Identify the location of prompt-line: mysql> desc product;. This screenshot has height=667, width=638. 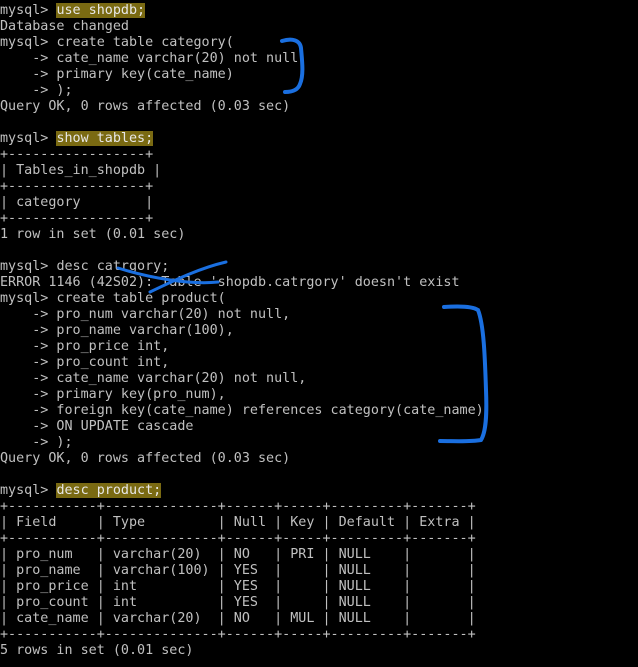
(242, 491).